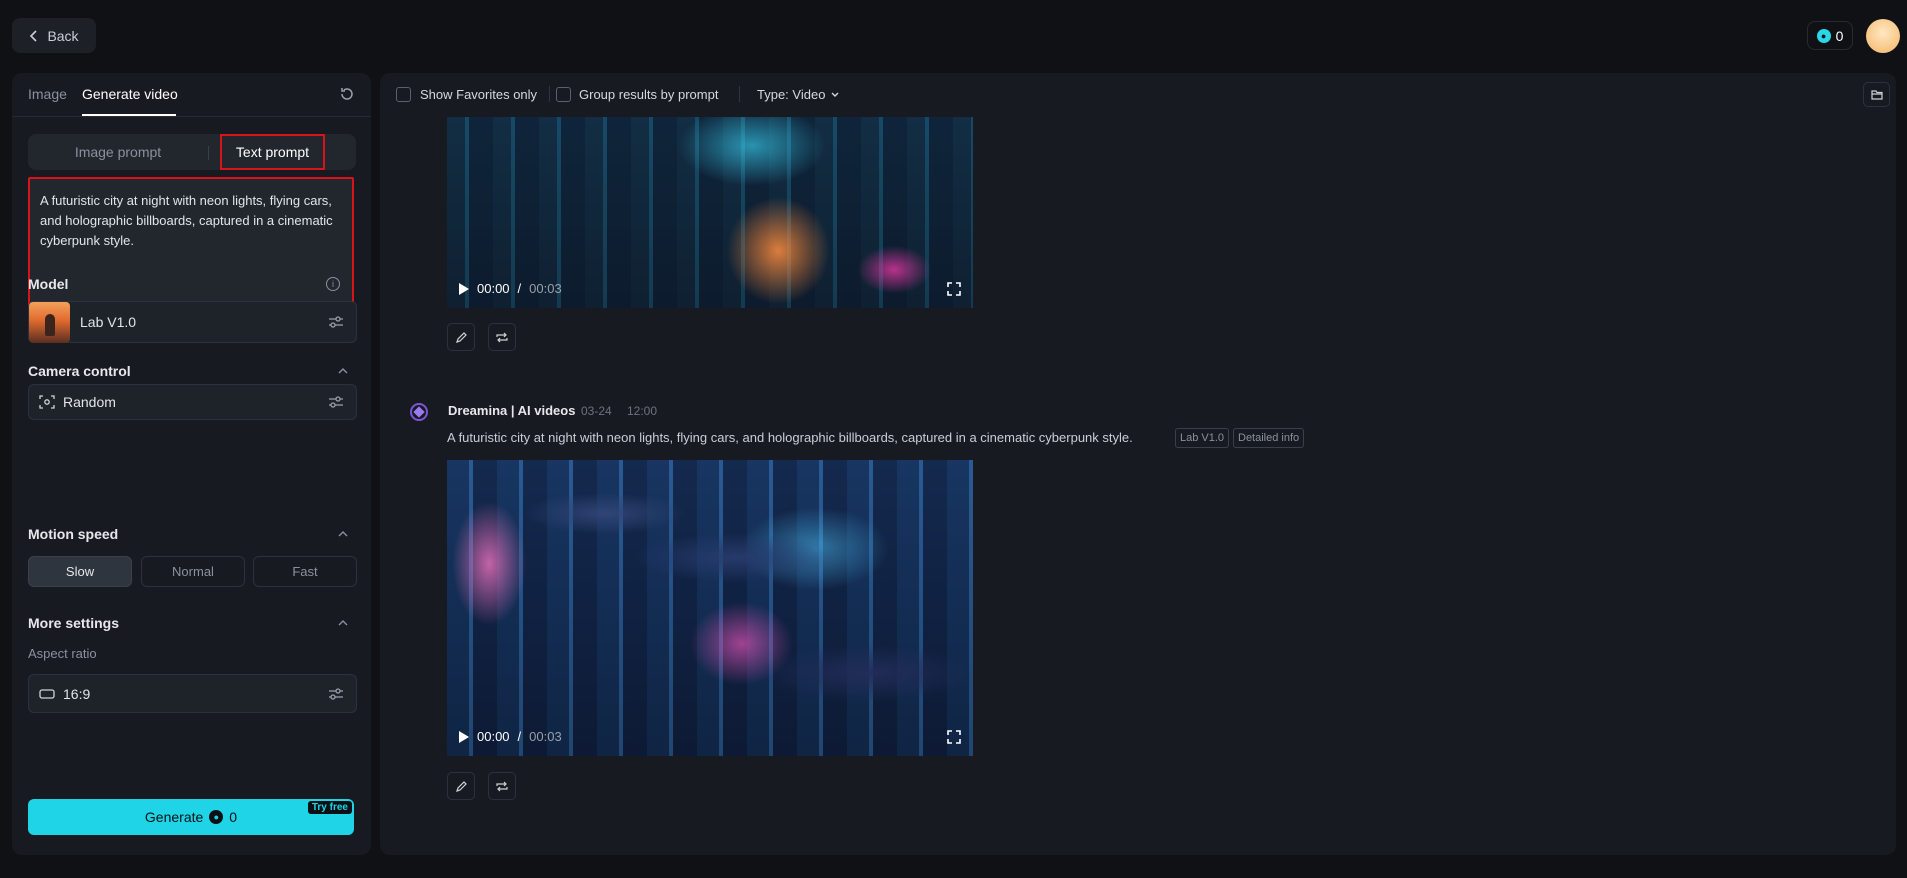 Image resolution: width=1907 pixels, height=878 pixels. Describe the element at coordinates (89, 402) in the screenshot. I see `camera-control-value: Random` at that location.